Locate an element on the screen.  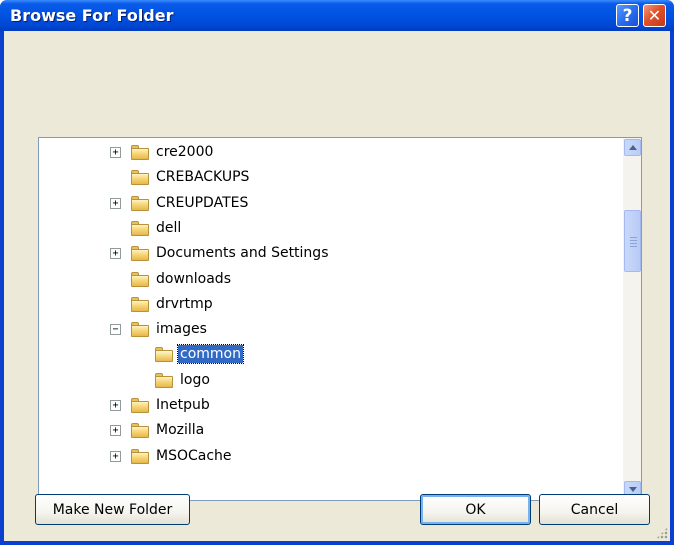
cancel-button: Cancel is located at coordinates (594, 509).